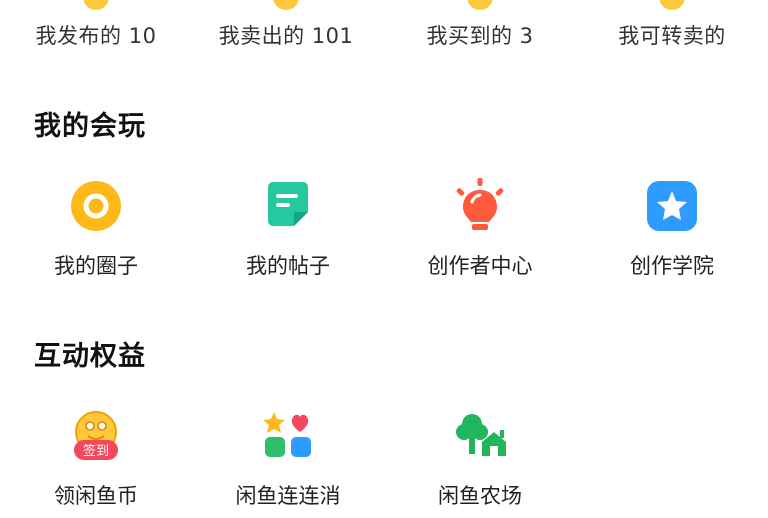  What do you see at coordinates (90, 126) in the screenshot?
I see `section-title-play: 我的会玩` at bounding box center [90, 126].